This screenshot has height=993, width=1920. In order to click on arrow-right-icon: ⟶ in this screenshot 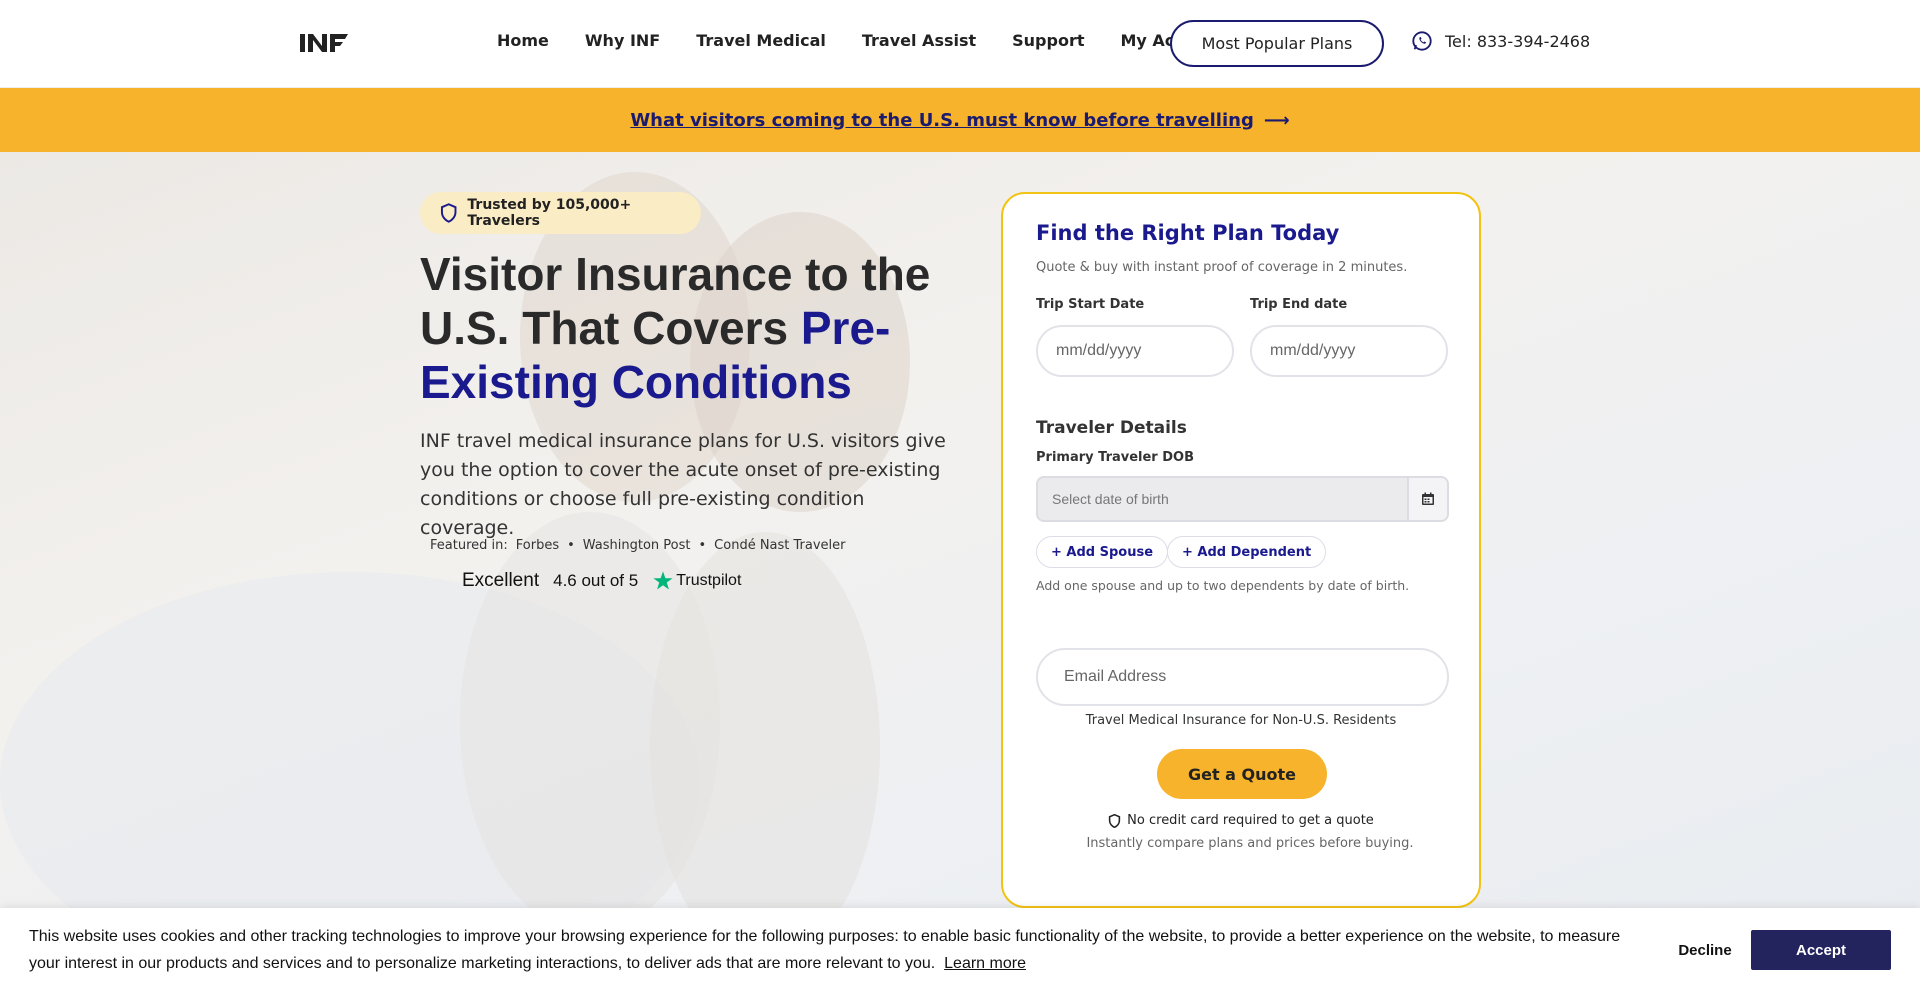, I will do `click(1276, 120)`.